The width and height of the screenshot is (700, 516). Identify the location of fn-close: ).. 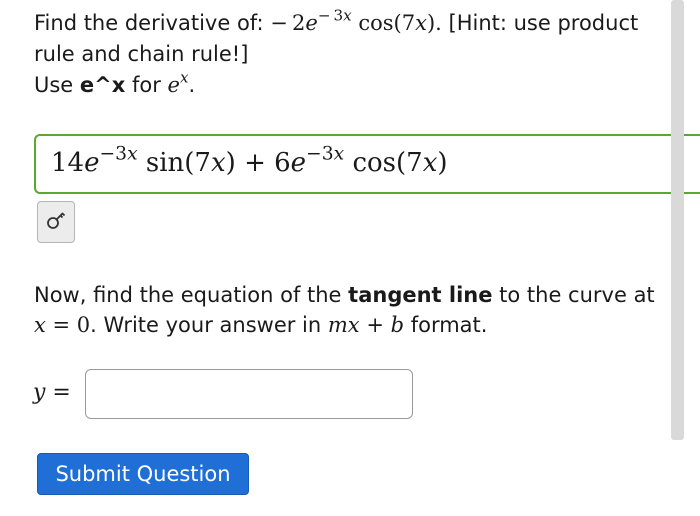
(434, 23).